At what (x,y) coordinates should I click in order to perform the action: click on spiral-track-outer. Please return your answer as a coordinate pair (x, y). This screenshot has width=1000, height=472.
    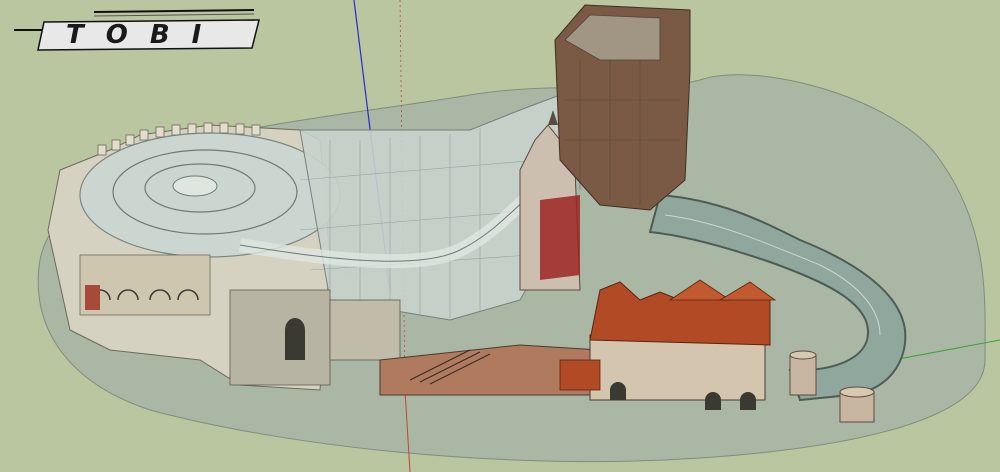
    Looking at the image, I should click on (210, 195).